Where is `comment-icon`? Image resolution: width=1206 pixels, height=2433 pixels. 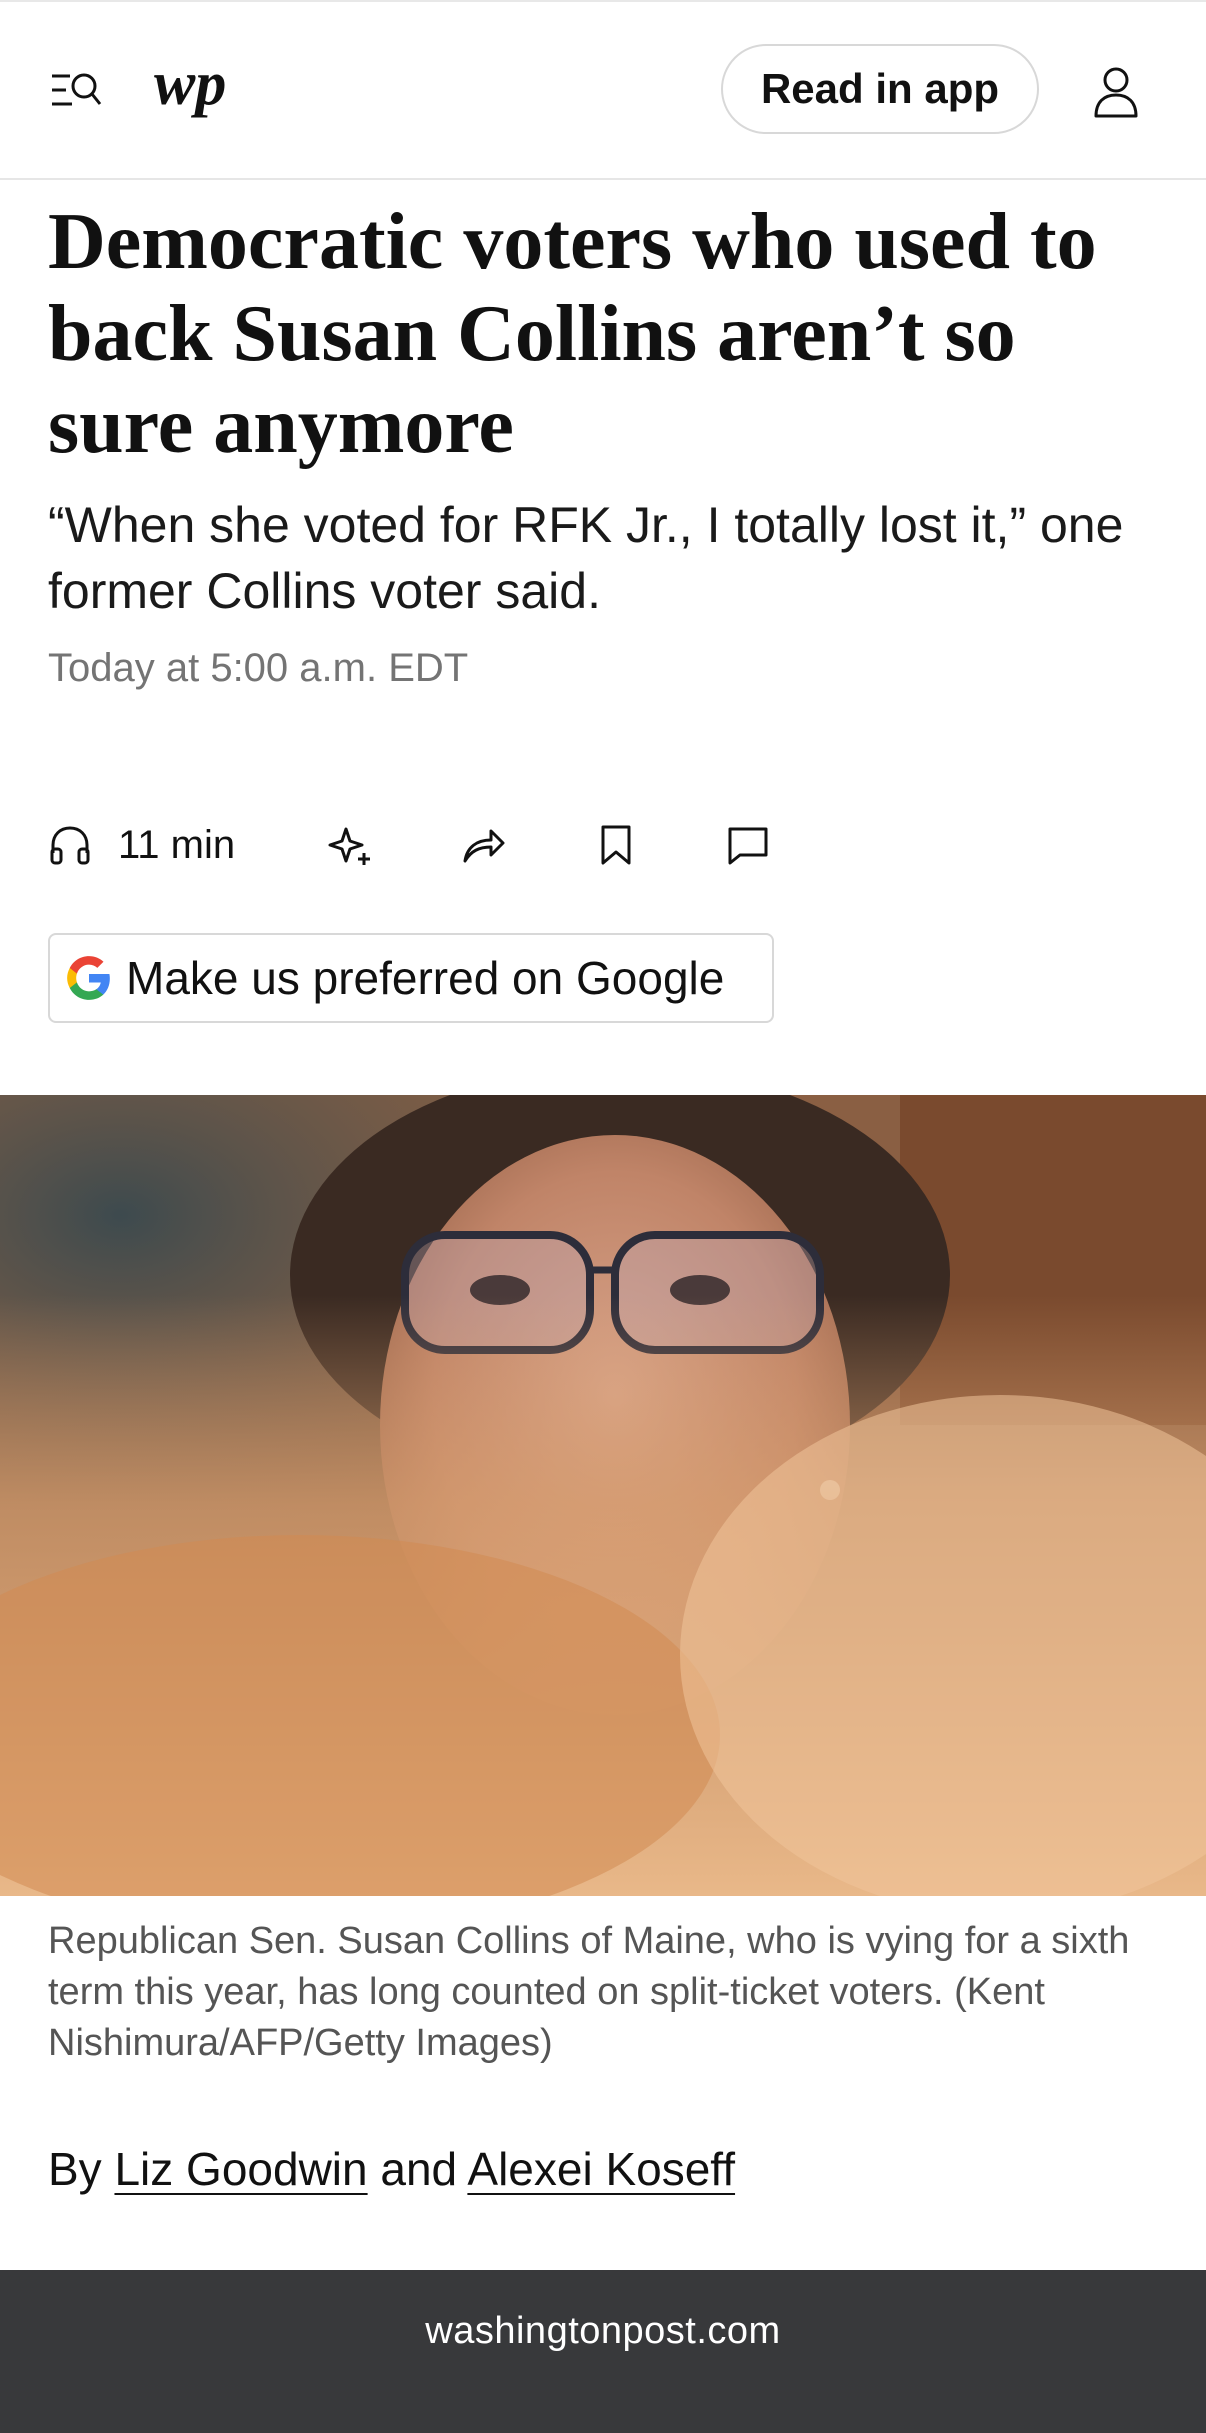
comment-icon is located at coordinates (748, 846).